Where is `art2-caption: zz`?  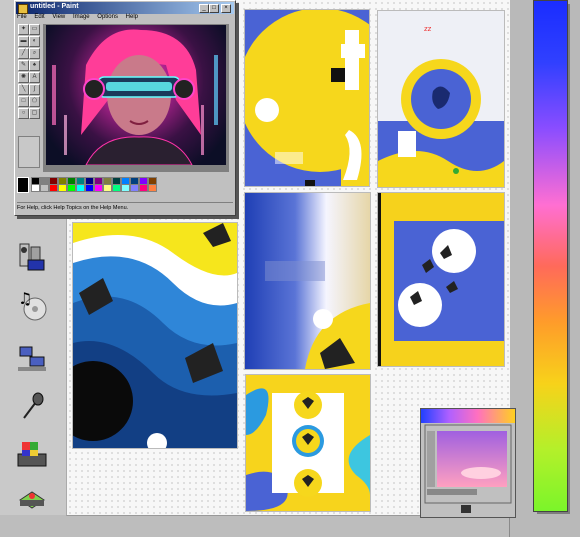 art2-caption: zz is located at coordinates (428, 29).